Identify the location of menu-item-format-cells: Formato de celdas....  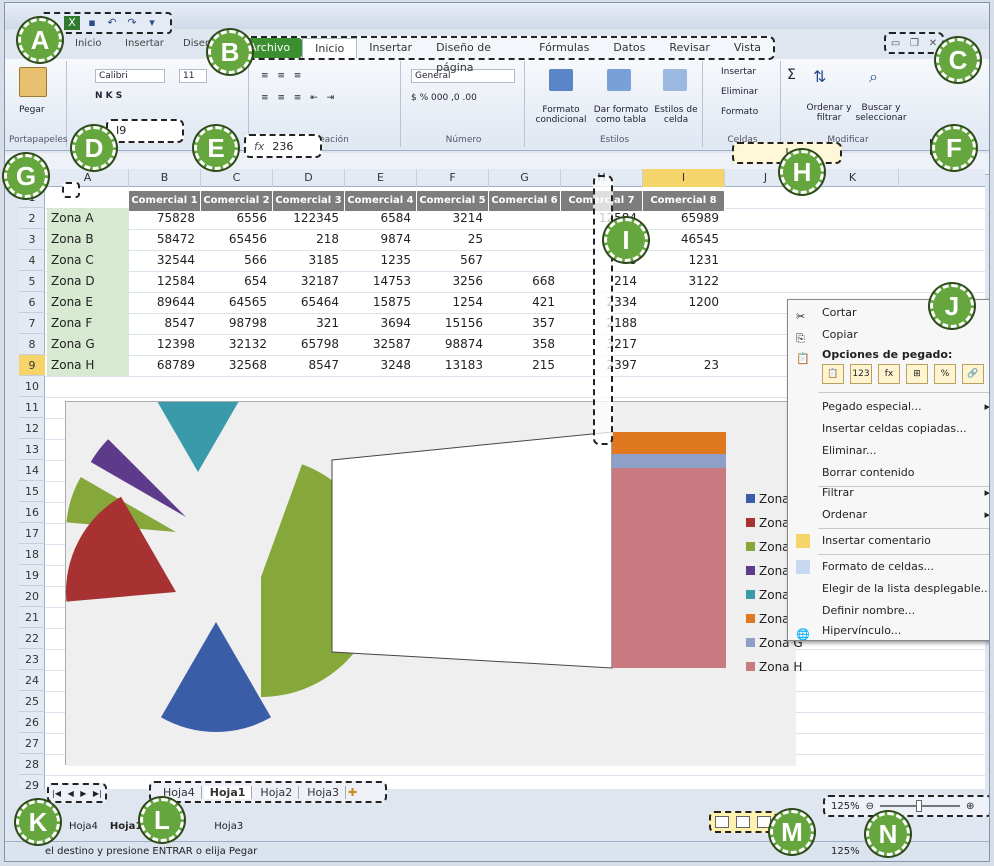
(888, 567).